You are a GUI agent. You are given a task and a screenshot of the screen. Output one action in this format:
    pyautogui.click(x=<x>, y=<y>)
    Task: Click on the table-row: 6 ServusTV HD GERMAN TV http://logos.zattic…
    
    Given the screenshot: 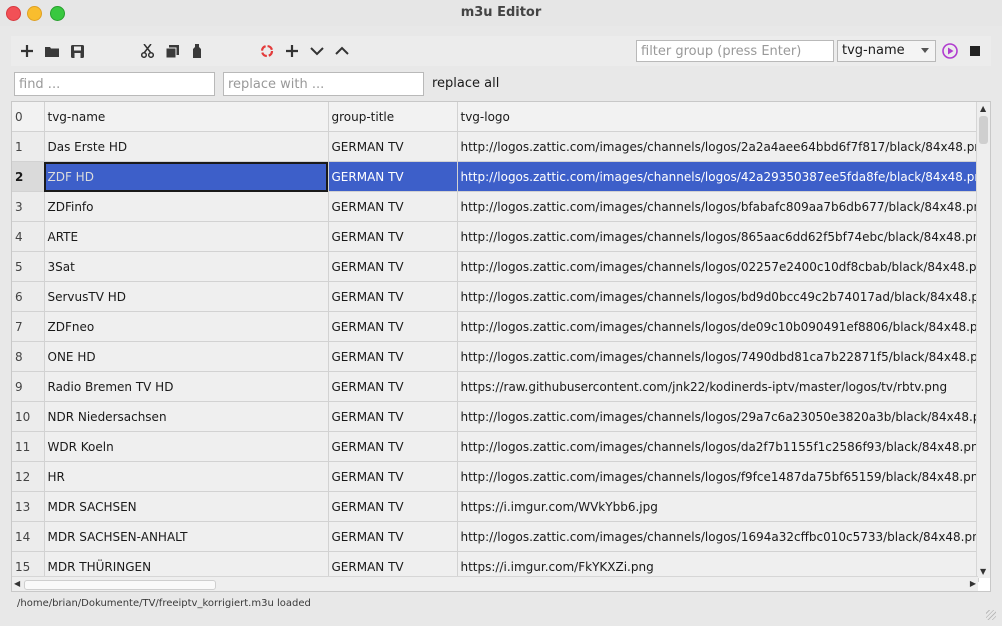 What is the action you would take?
    pyautogui.click(x=495, y=296)
    